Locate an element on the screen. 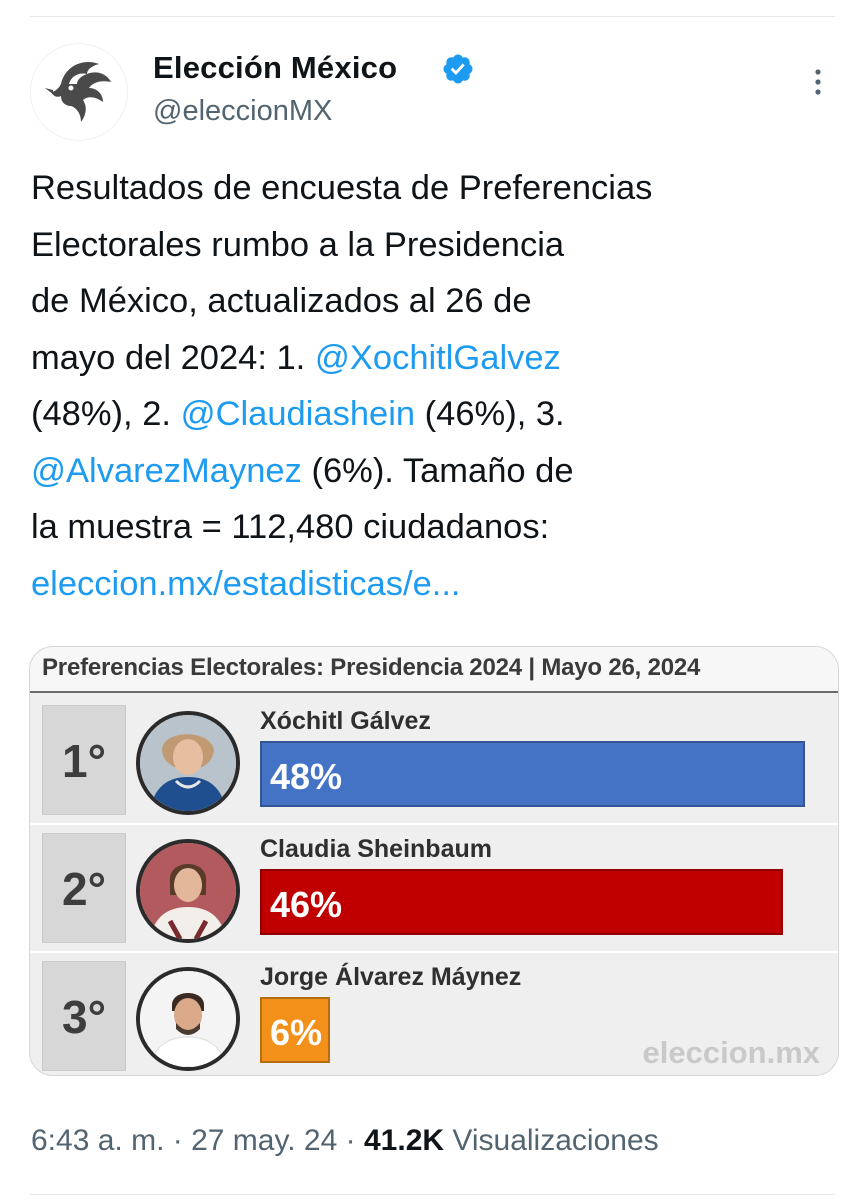 The width and height of the screenshot is (865, 1200). mention-xochitl-link: @XochitlGalvez is located at coordinates (438, 358).